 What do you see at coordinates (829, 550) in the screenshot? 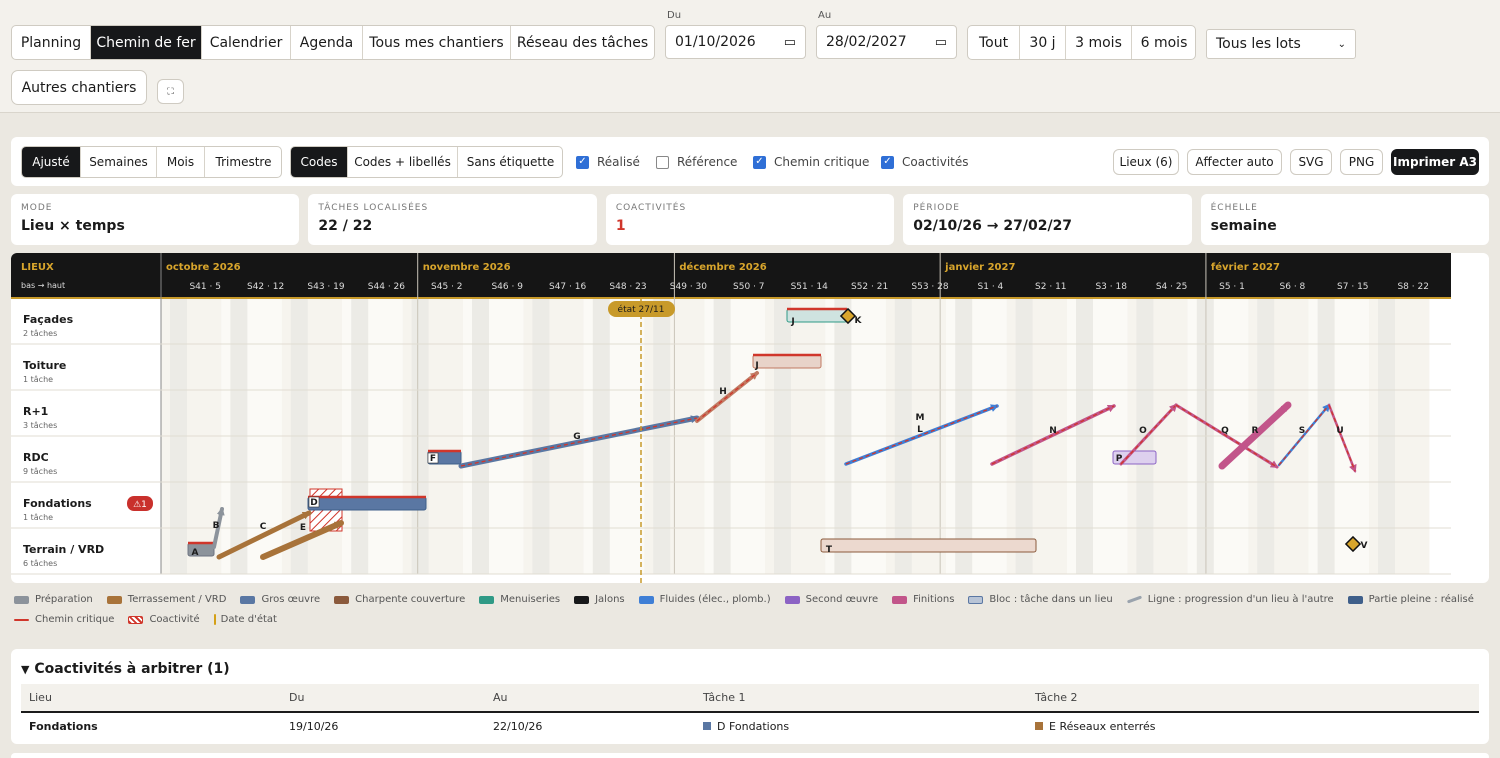
I see `task-code-t: T` at bounding box center [829, 550].